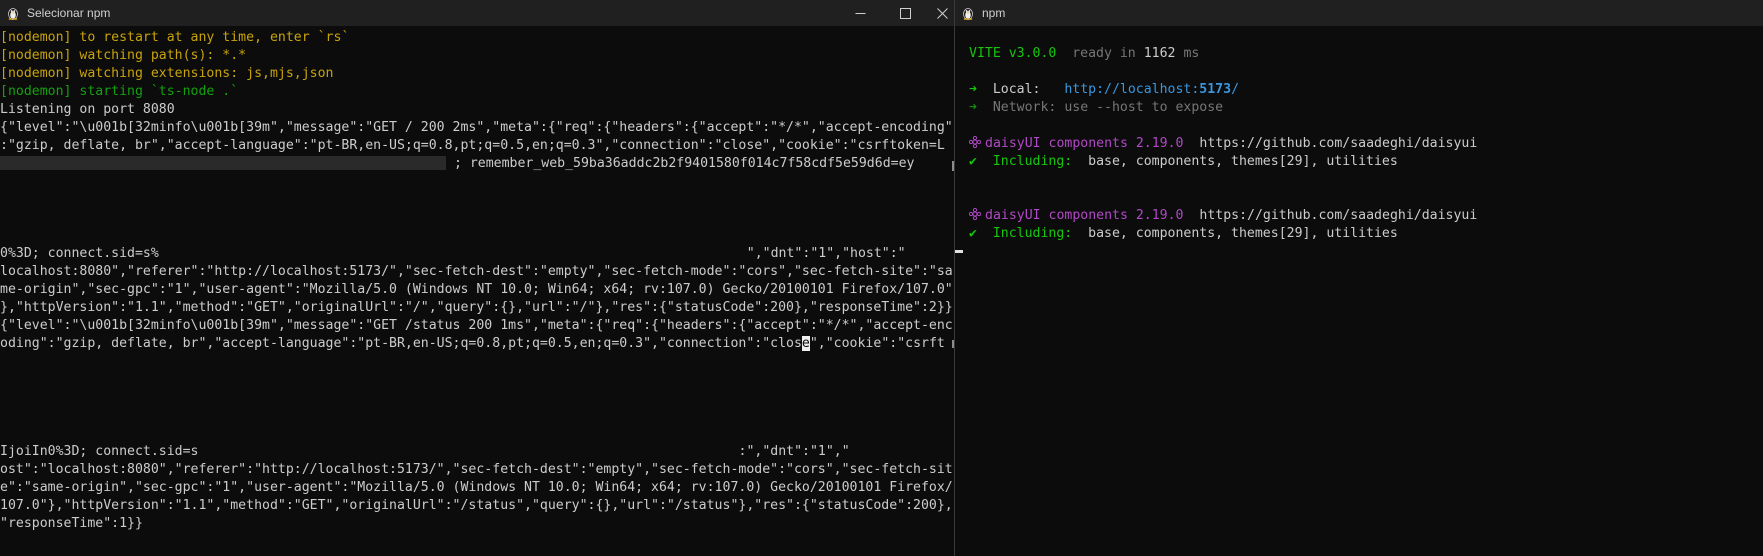 This screenshot has height=556, width=1763. What do you see at coordinates (1024, 107) in the screenshot?
I see `network-label: Network:` at bounding box center [1024, 107].